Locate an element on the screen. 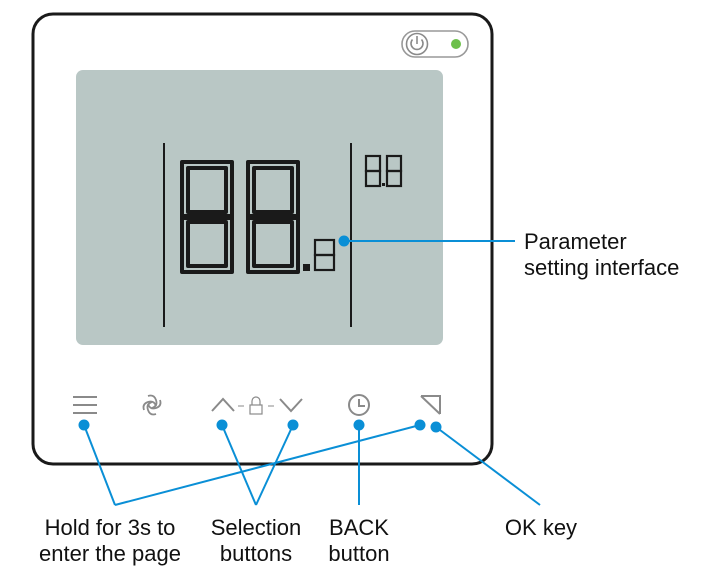 The height and width of the screenshot is (571, 728). ok-label: OK key is located at coordinates (541, 528).